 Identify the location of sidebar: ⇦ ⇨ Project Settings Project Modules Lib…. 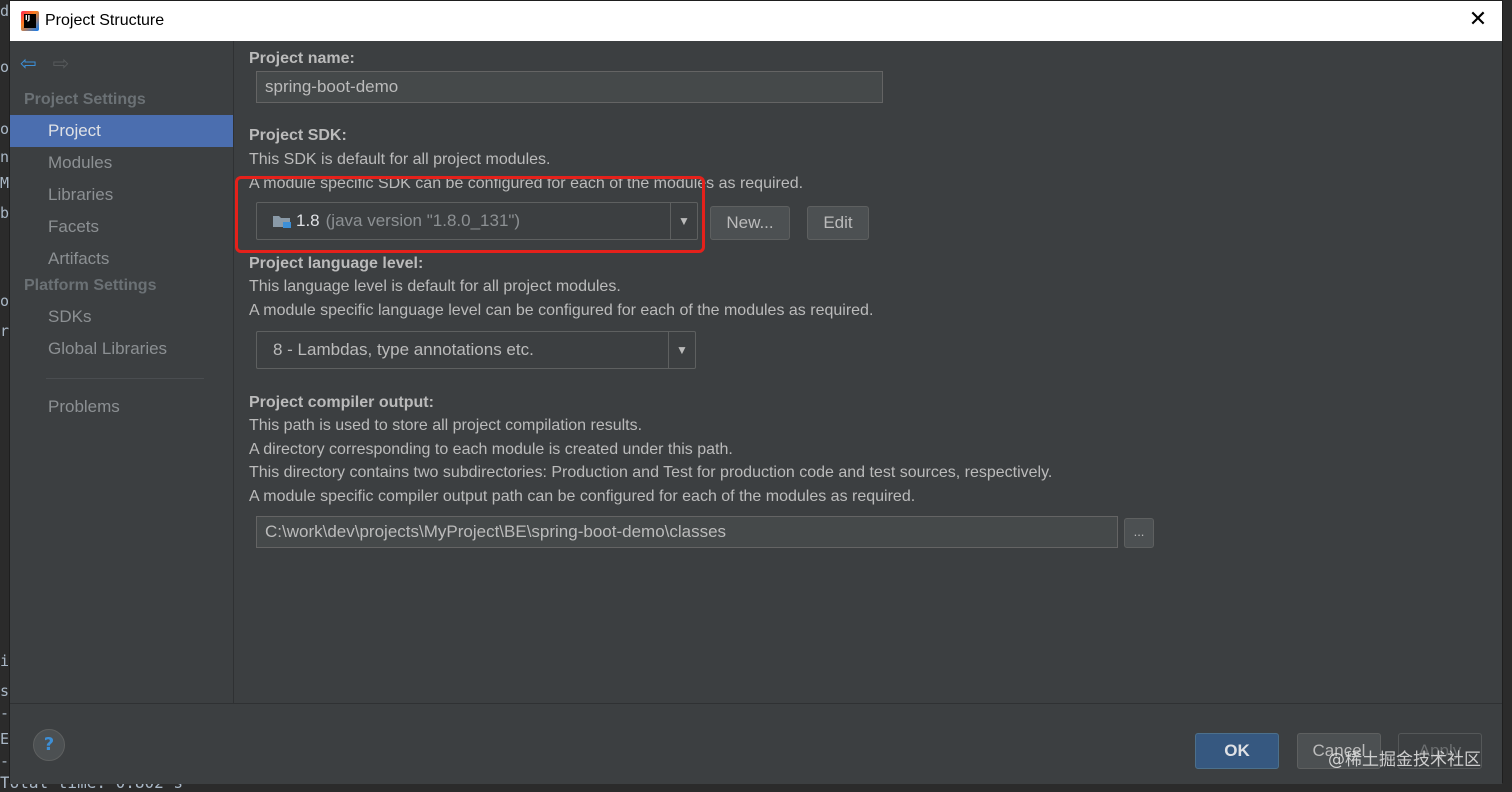
(122, 372).